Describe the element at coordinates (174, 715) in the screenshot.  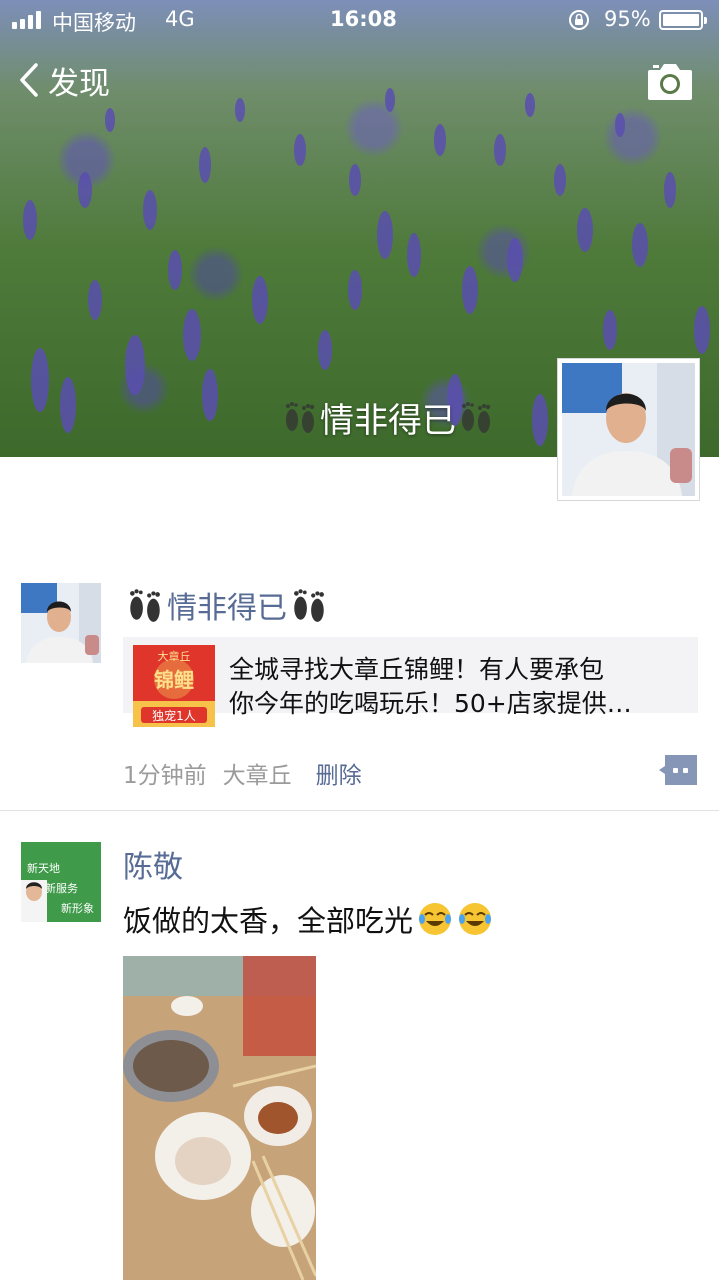
I see `thumb-bottom-text: 独宠1人` at that location.